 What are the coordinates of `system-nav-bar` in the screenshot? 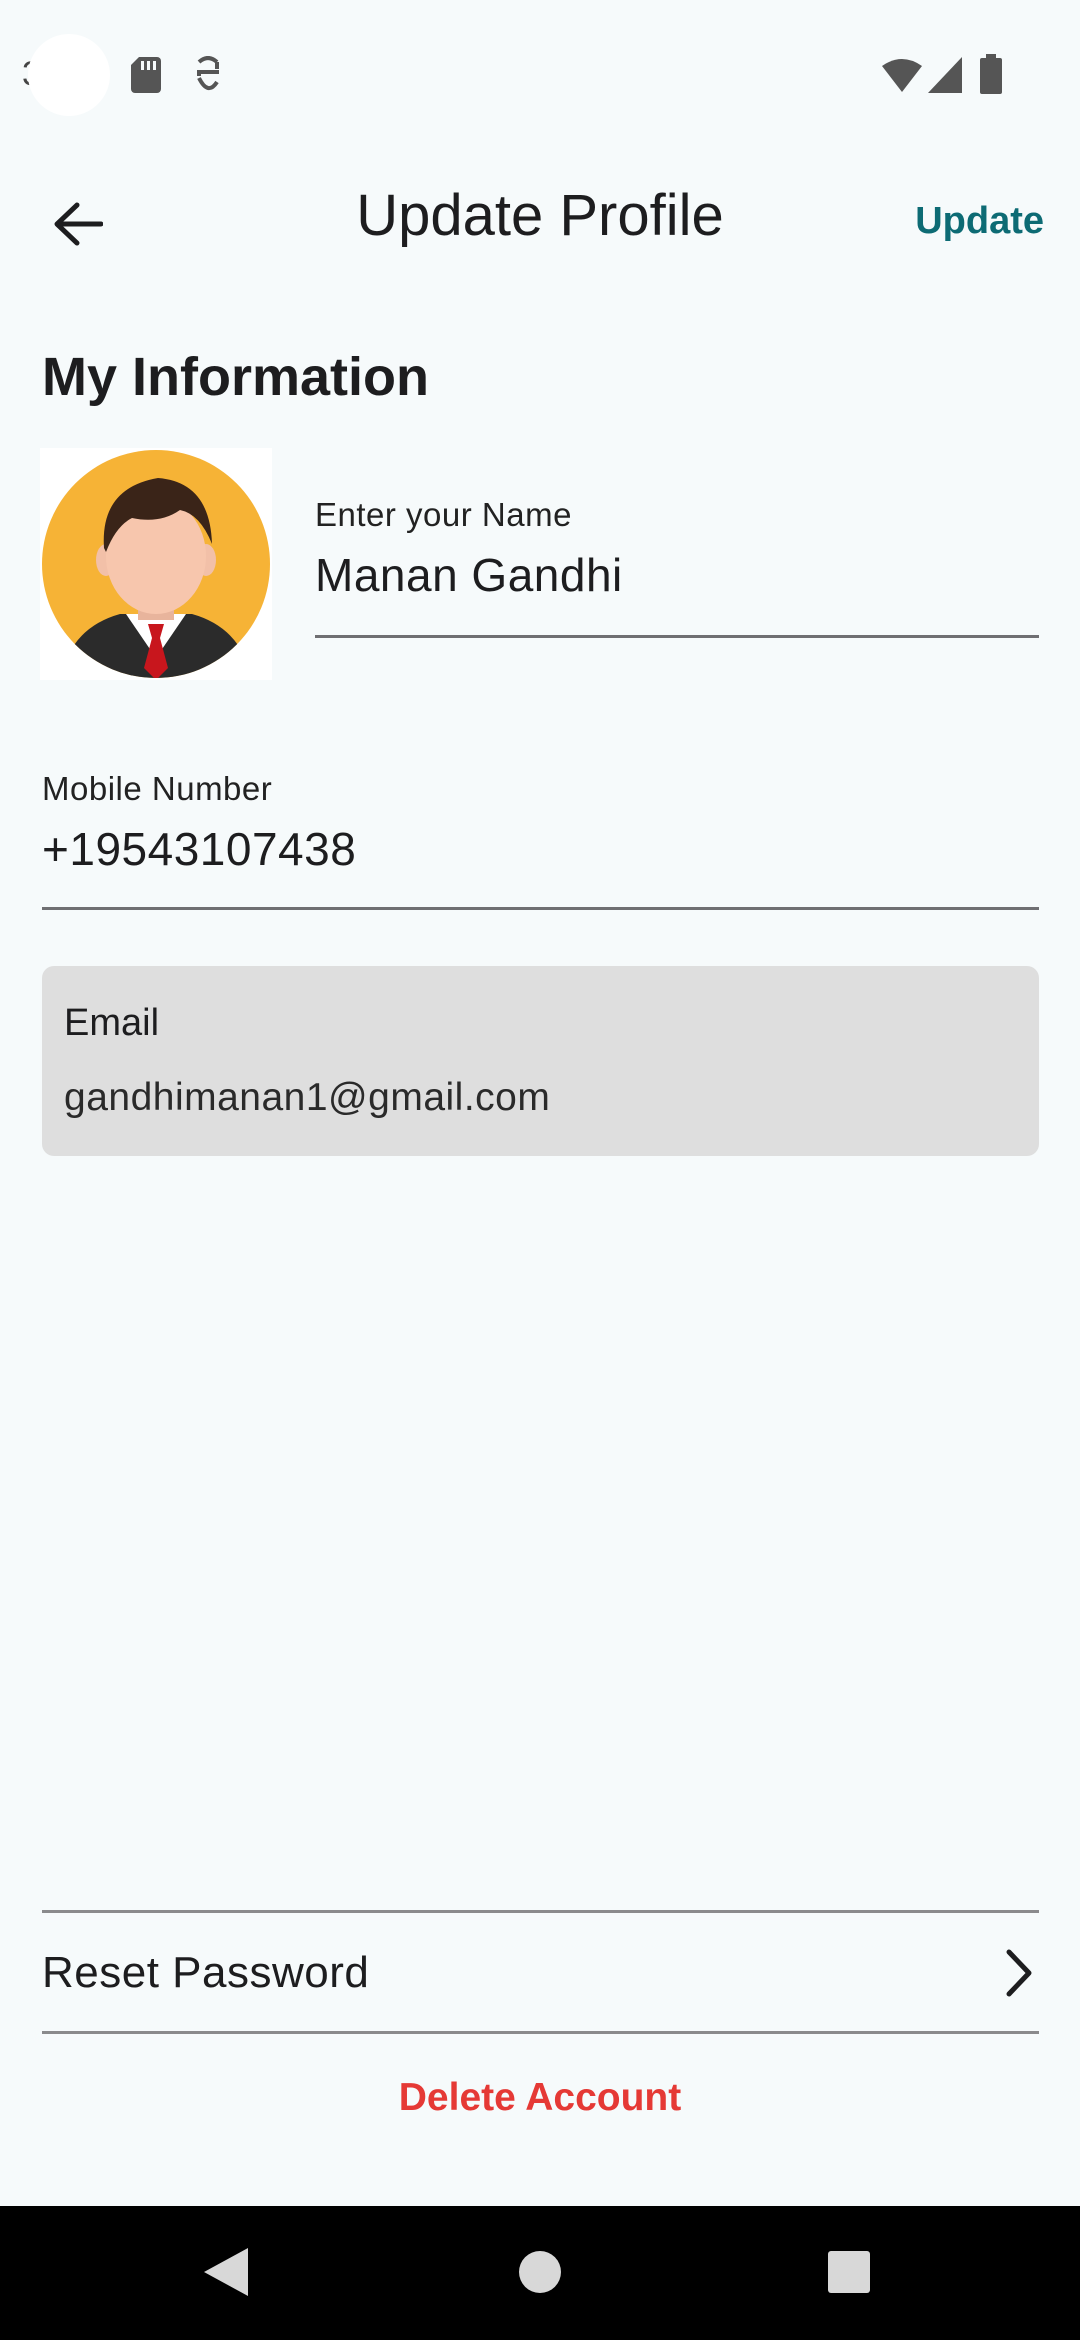 It's located at (540, 2273).